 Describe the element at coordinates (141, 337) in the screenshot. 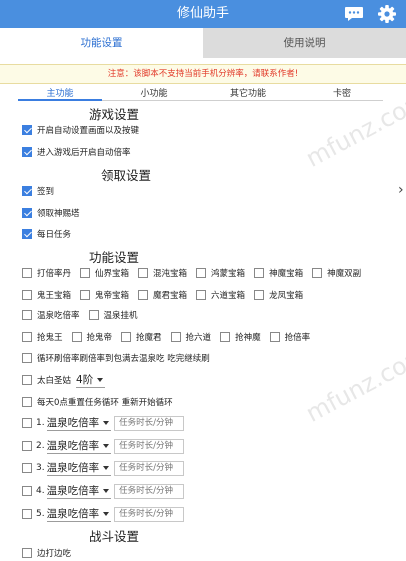

I see `option-item: 抢魔君` at that location.